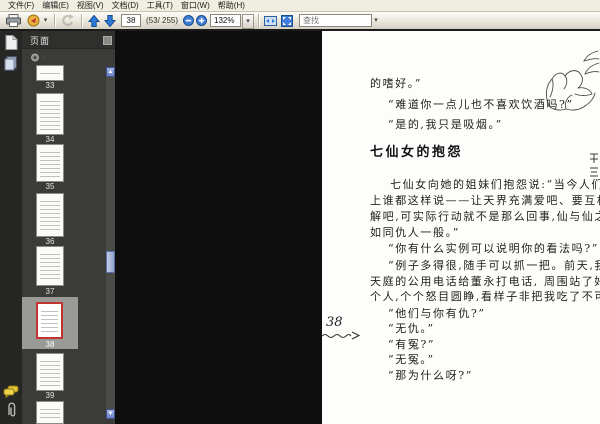  Describe the element at coordinates (195, 5) in the screenshot. I see `menu-window: 窗口(W)` at that location.